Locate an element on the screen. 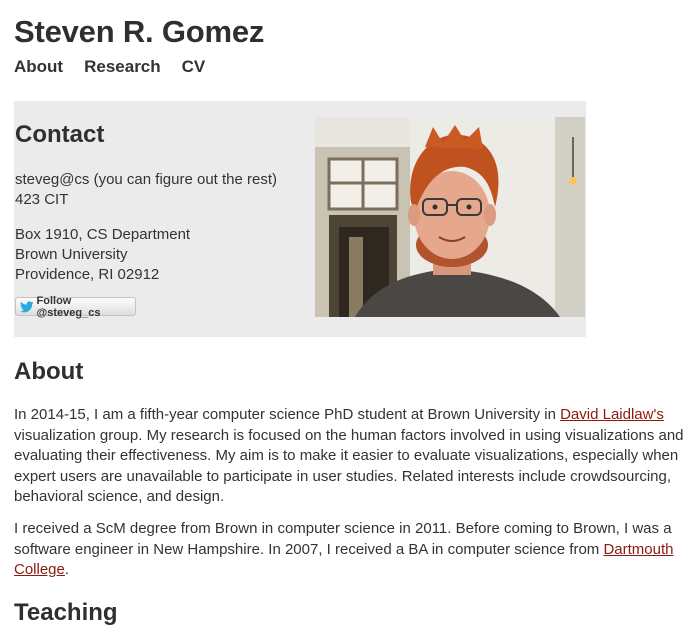 This screenshot has height=638, width=700. about-heading: About is located at coordinates (49, 371).